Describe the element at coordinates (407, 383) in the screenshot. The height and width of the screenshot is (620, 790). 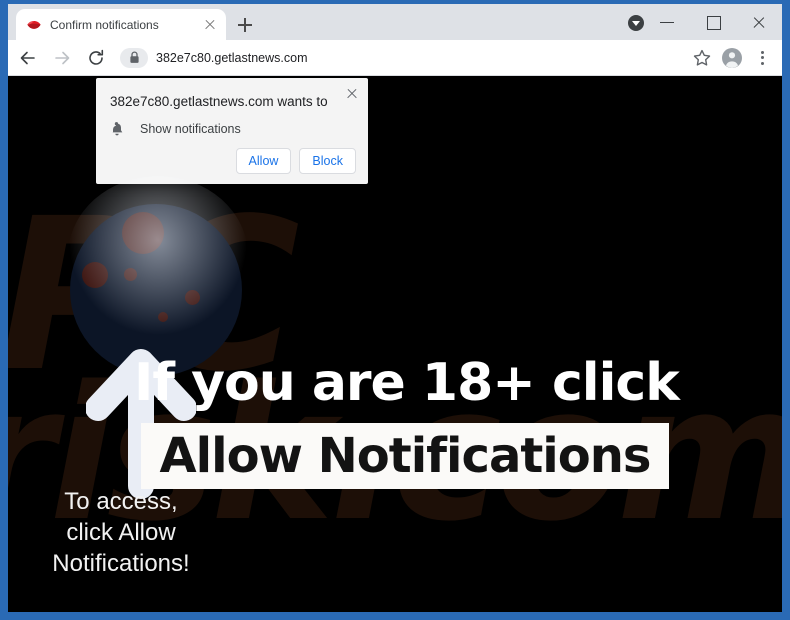
I see `page-headline: If you are 18+ click` at that location.